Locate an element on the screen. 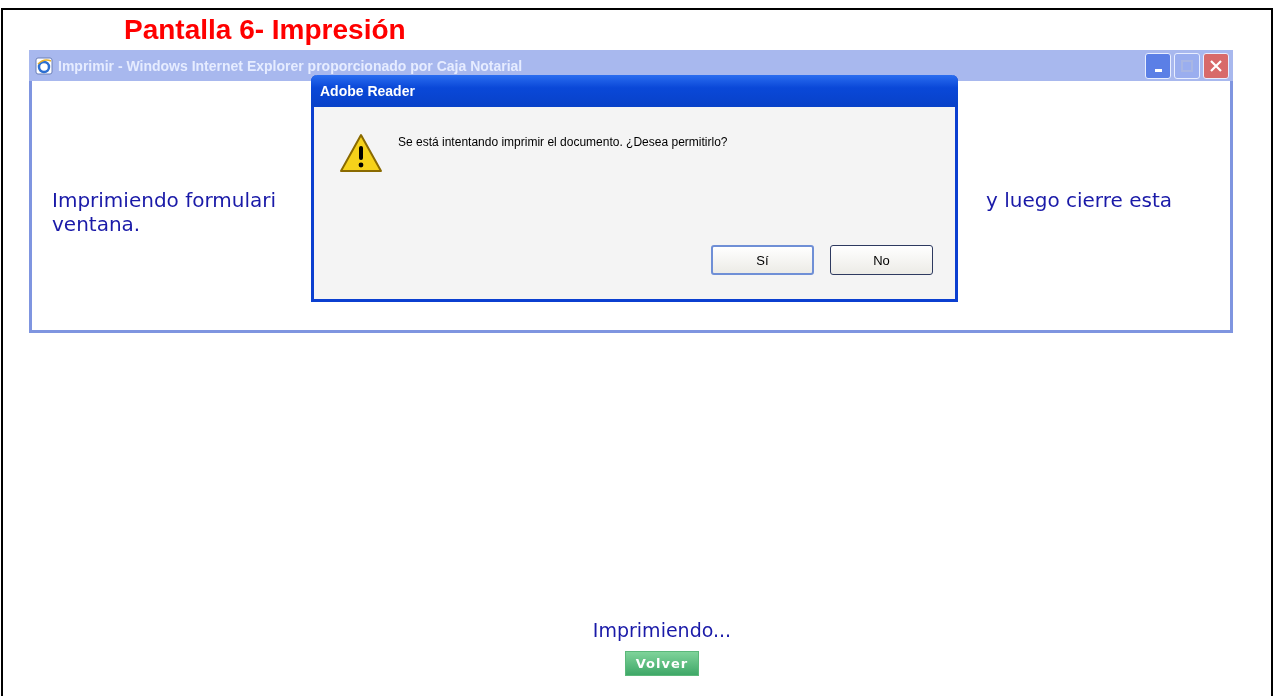  dialog-message: Se está intentando imprimir el documento. ¿Desea permitirlo? is located at coordinates (563, 142).